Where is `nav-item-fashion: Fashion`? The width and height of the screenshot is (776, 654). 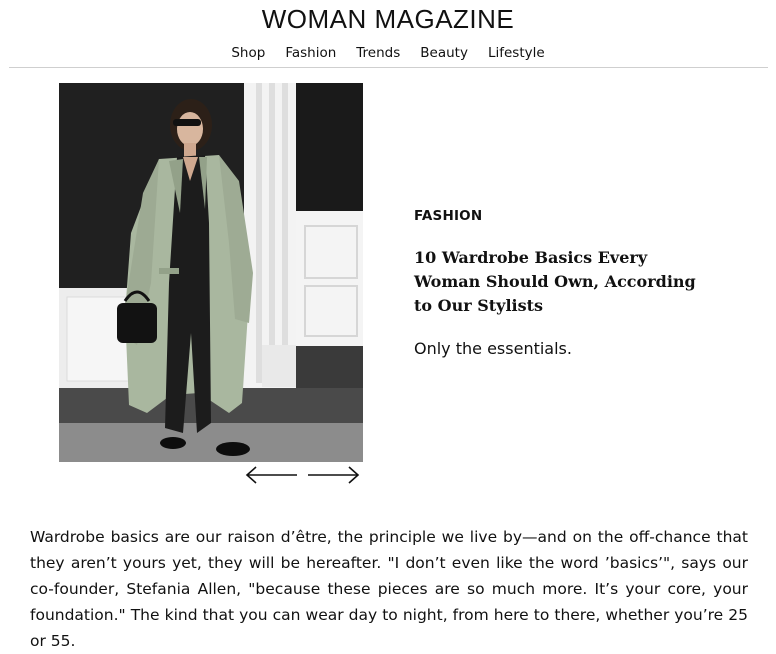 nav-item-fashion: Fashion is located at coordinates (310, 53).